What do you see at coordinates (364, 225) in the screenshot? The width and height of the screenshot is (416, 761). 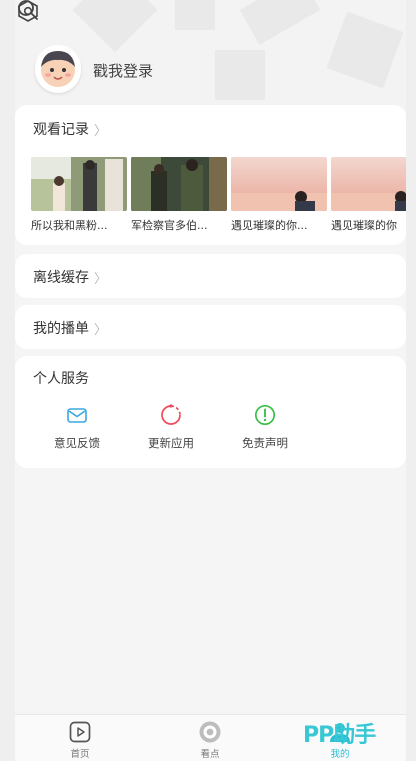 I see `history-caption: 遇见璀璨的你` at bounding box center [364, 225].